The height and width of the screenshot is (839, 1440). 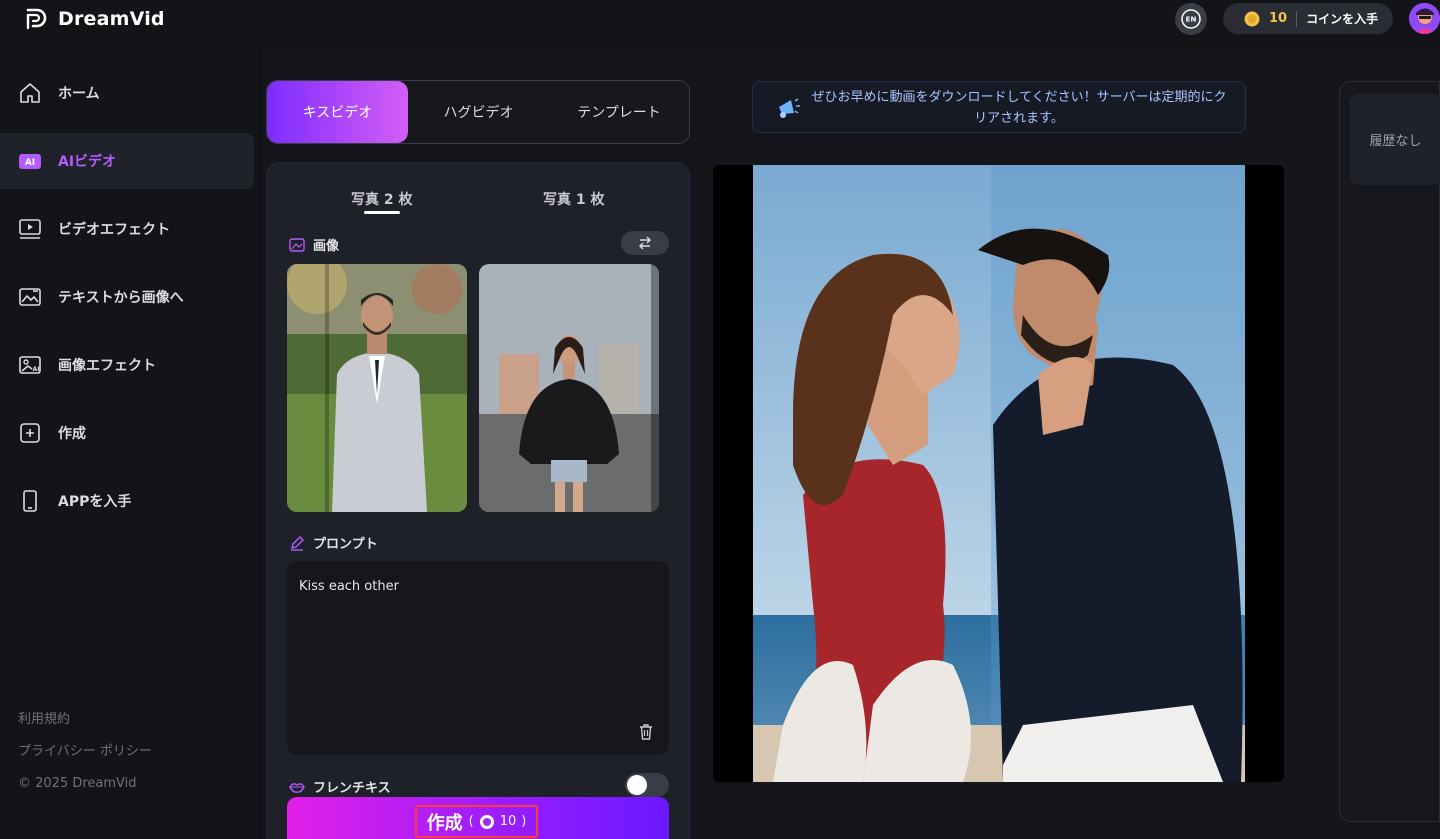 What do you see at coordinates (1342, 19) in the screenshot?
I see `get-coins-label: コインを入手` at bounding box center [1342, 19].